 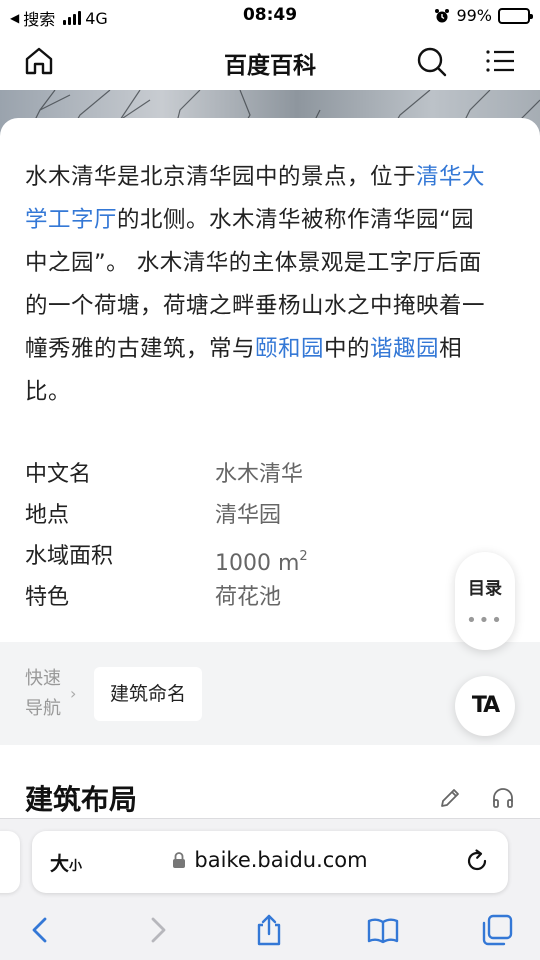 What do you see at coordinates (485, 706) in the screenshot?
I see `ta-button: TA` at bounding box center [485, 706].